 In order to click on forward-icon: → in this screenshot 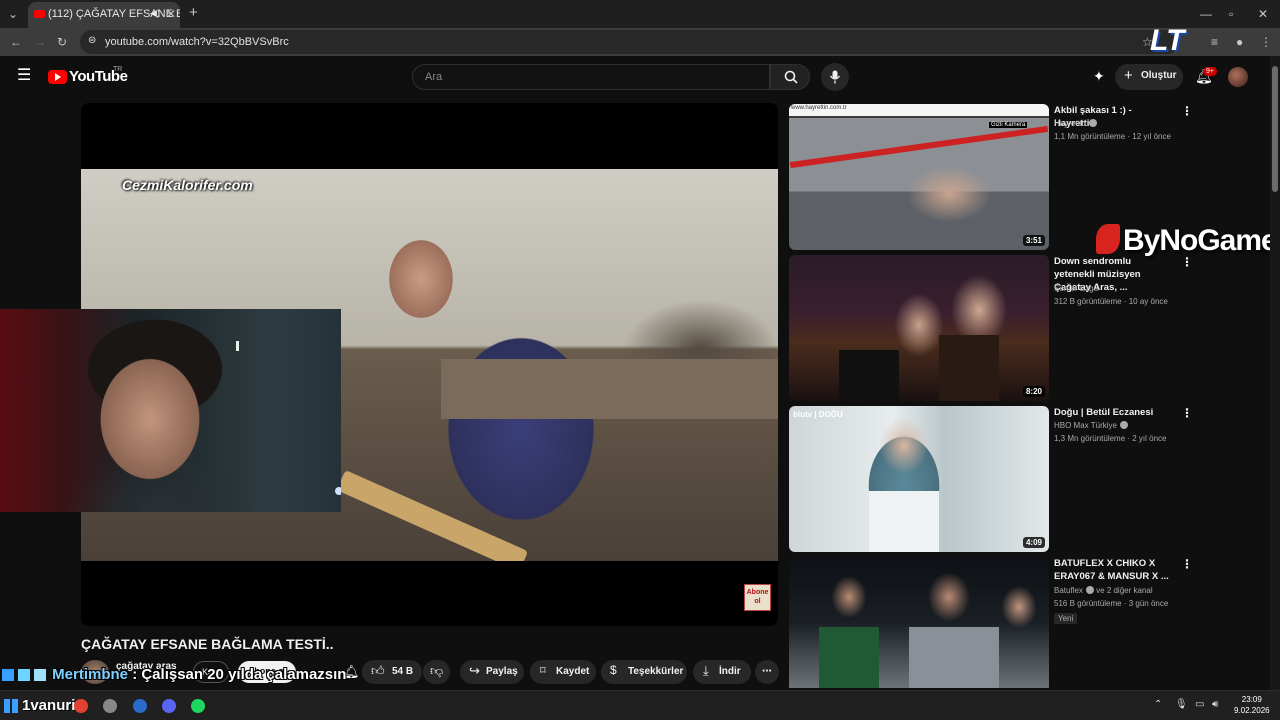, I will do `click(40, 42)`.